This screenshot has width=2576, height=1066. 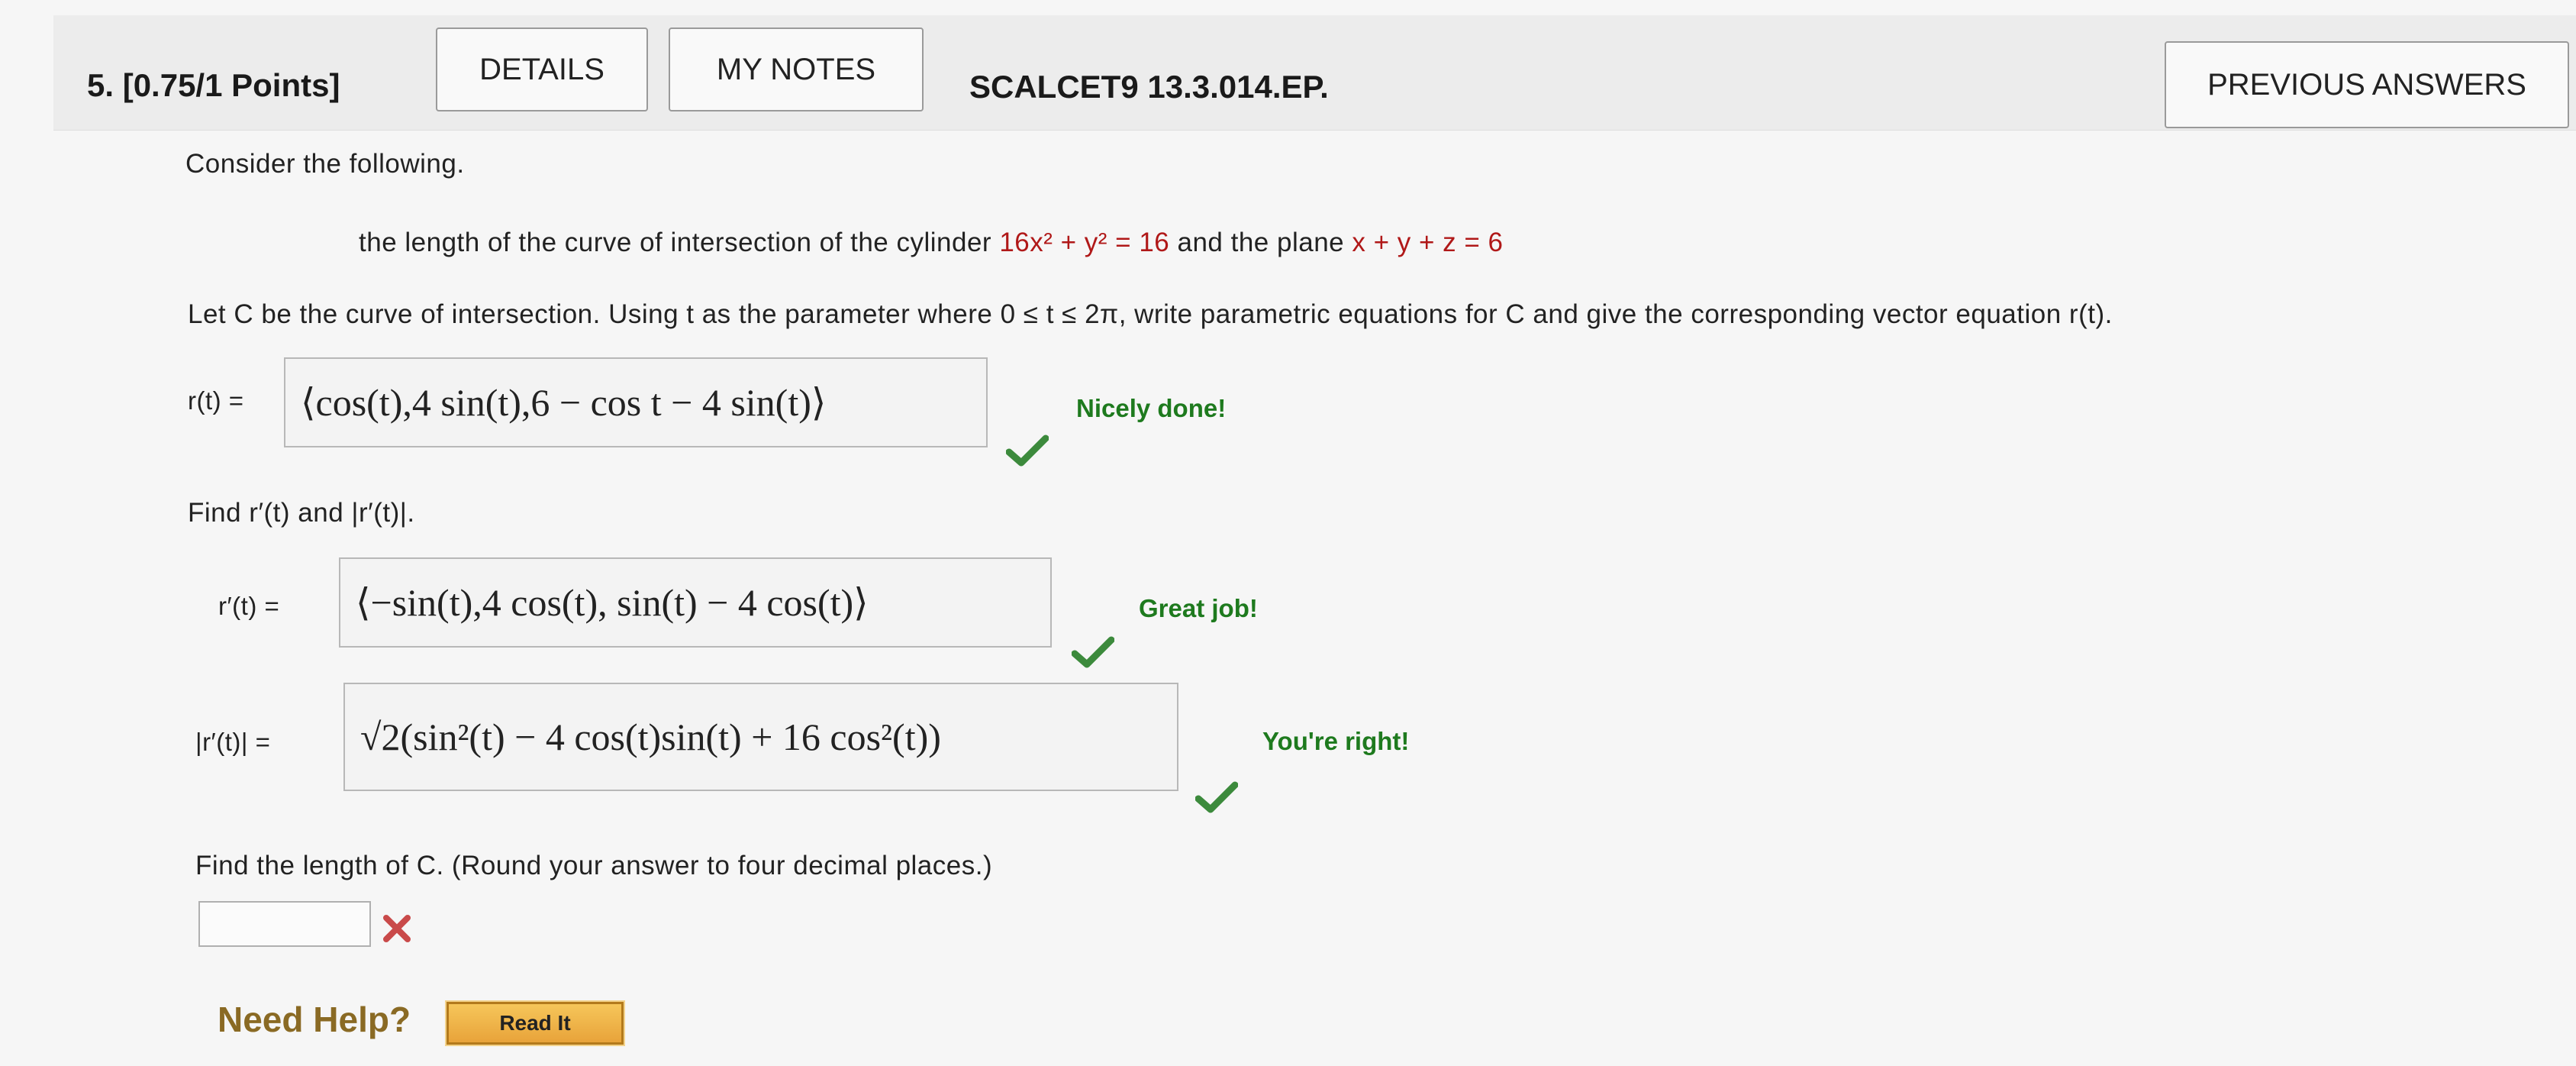 What do you see at coordinates (397, 928) in the screenshot?
I see `x-icon` at bounding box center [397, 928].